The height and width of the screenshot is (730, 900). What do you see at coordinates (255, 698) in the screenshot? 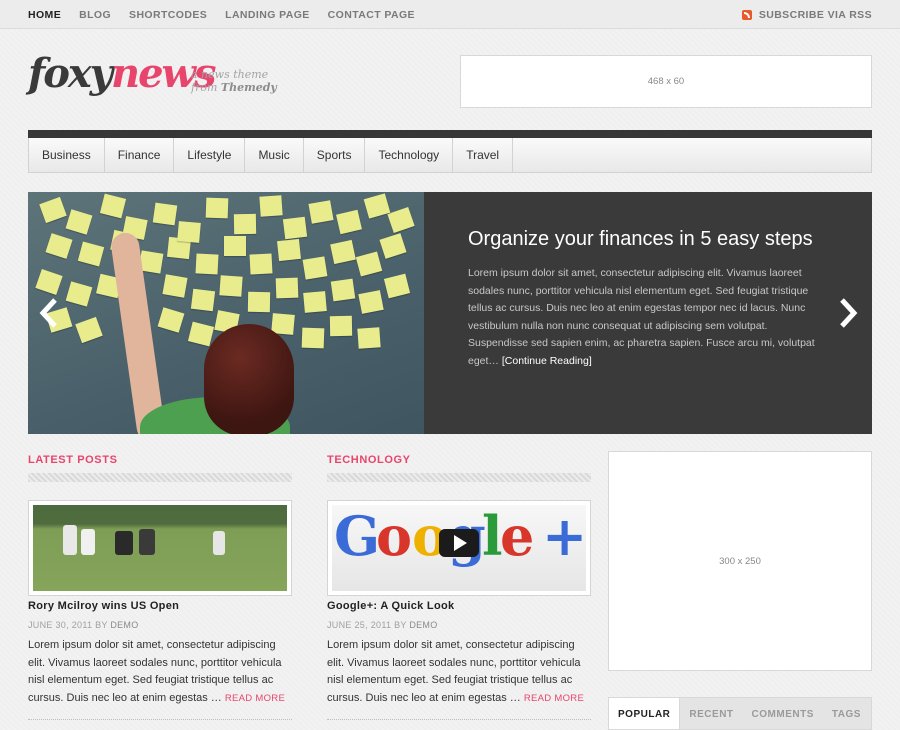
I see `latest-post-read-more: READ MORE` at bounding box center [255, 698].